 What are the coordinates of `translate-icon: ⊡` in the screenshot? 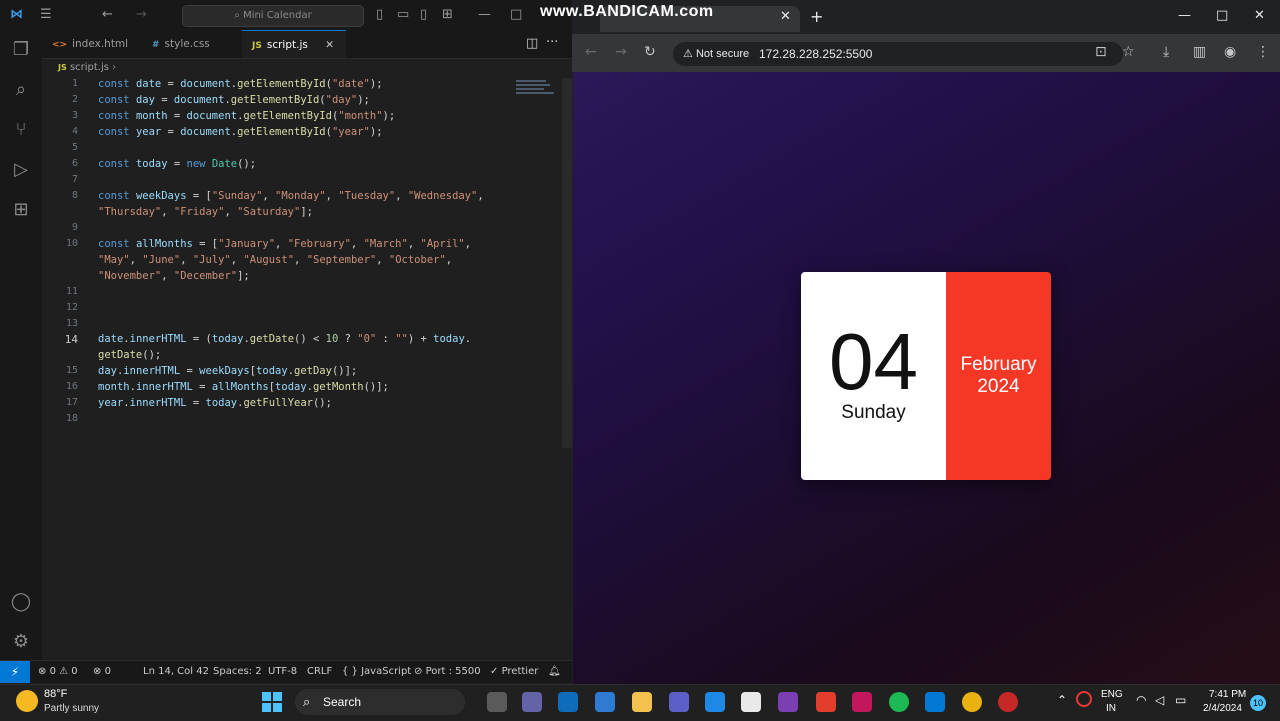 It's located at (1101, 52).